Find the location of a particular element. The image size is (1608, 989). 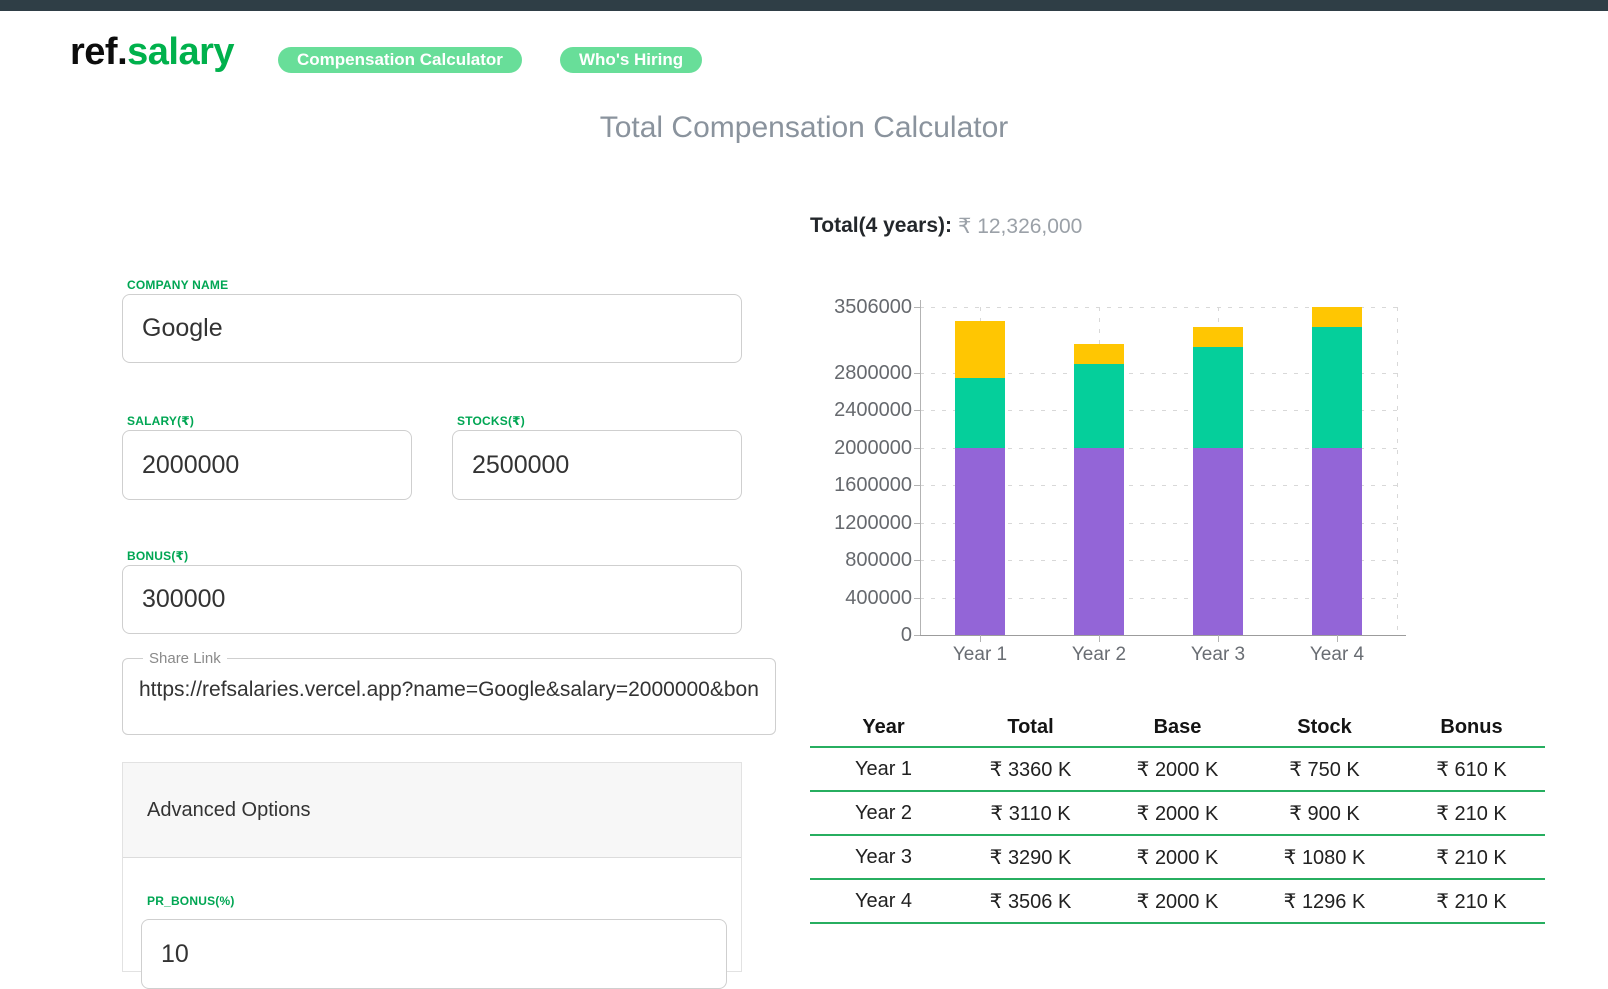

cell-total: ₹ 3360 K is located at coordinates (1030, 769).